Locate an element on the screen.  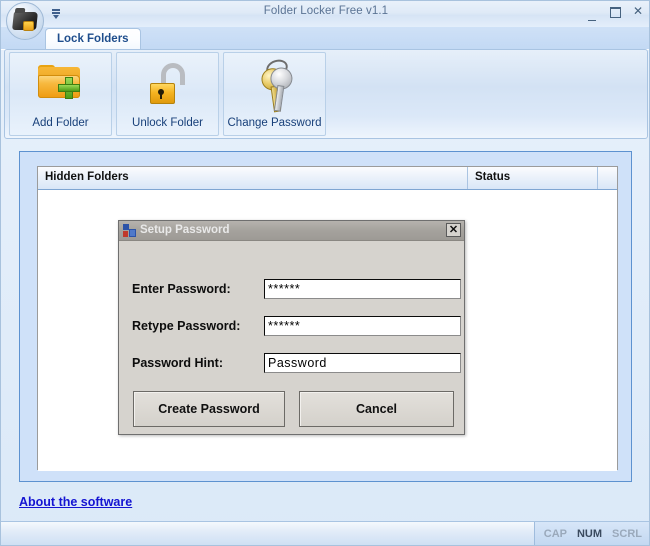
column-header-extra is located at coordinates (607, 178).